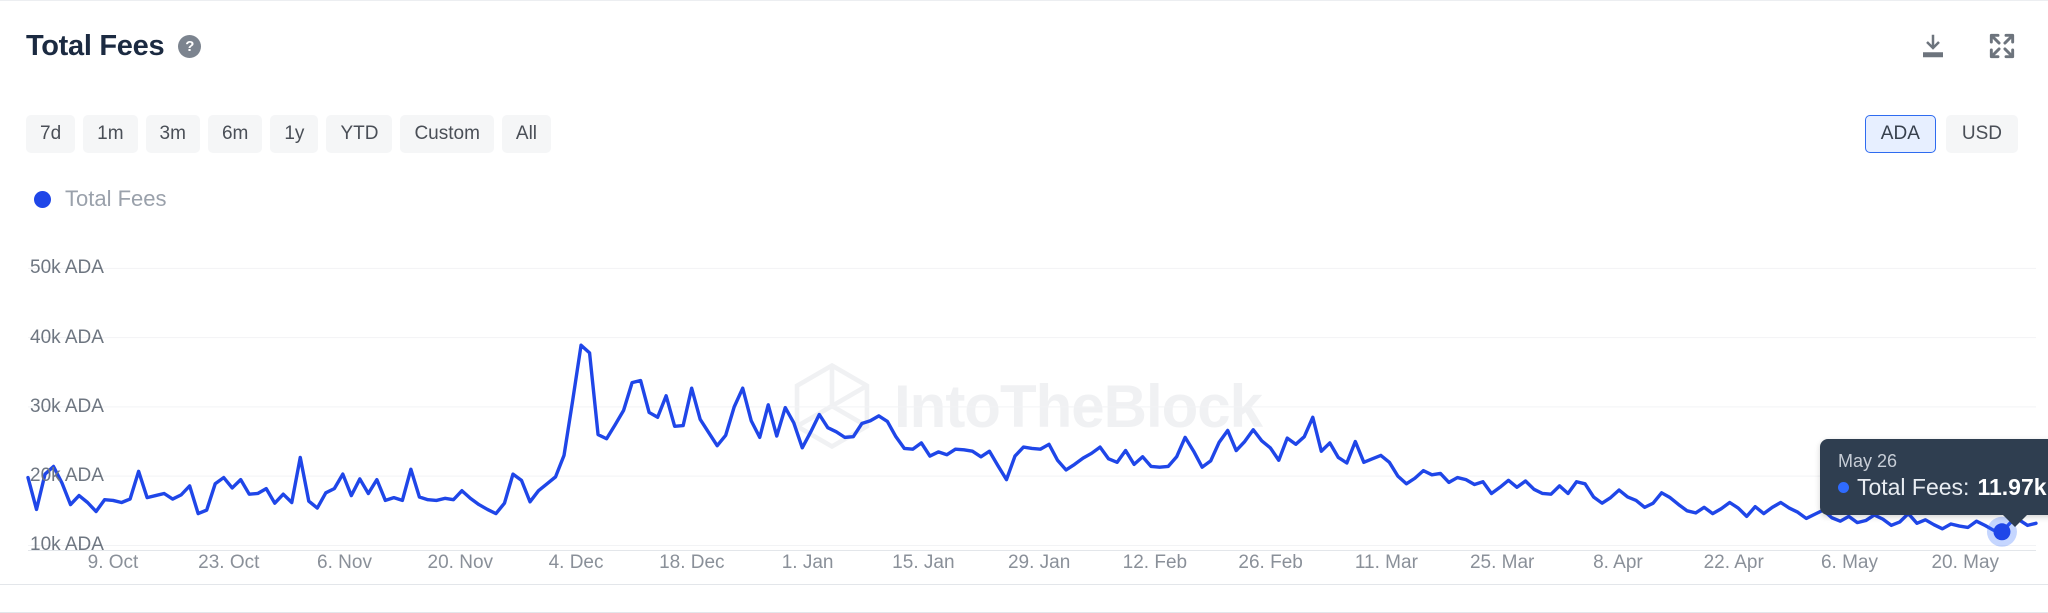 The image size is (2048, 613). I want to click on y-axis-tick-label: 40k ADA, so click(67, 337).